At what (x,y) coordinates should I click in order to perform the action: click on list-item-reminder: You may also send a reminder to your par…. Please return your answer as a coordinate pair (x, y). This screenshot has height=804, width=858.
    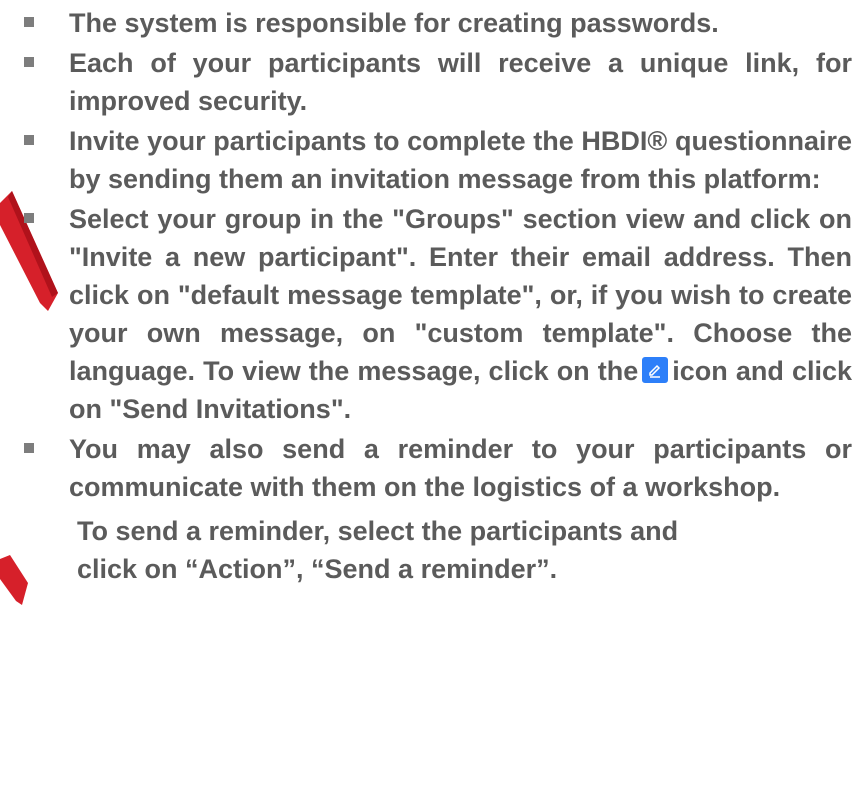
    Looking at the image, I should click on (429, 468).